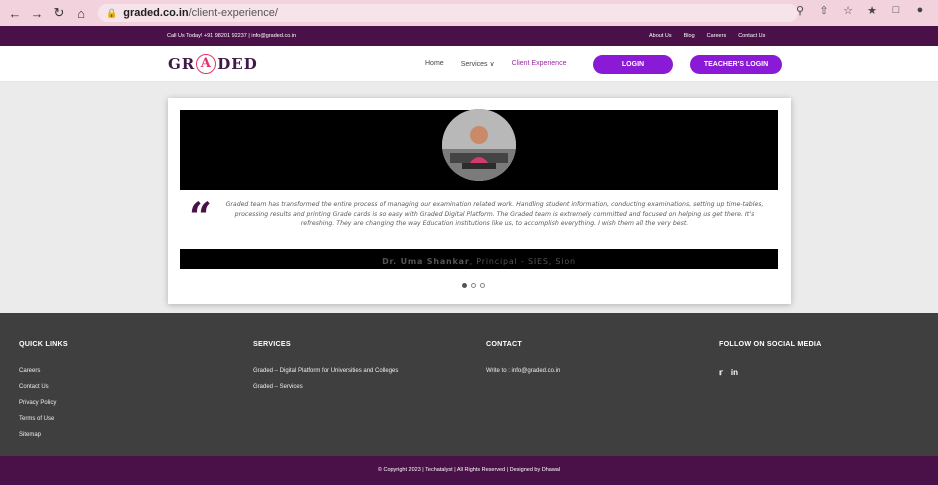 The width and height of the screenshot is (938, 485). Describe the element at coordinates (37, 13) in the screenshot. I see `forward-arrow-icon: →` at that location.